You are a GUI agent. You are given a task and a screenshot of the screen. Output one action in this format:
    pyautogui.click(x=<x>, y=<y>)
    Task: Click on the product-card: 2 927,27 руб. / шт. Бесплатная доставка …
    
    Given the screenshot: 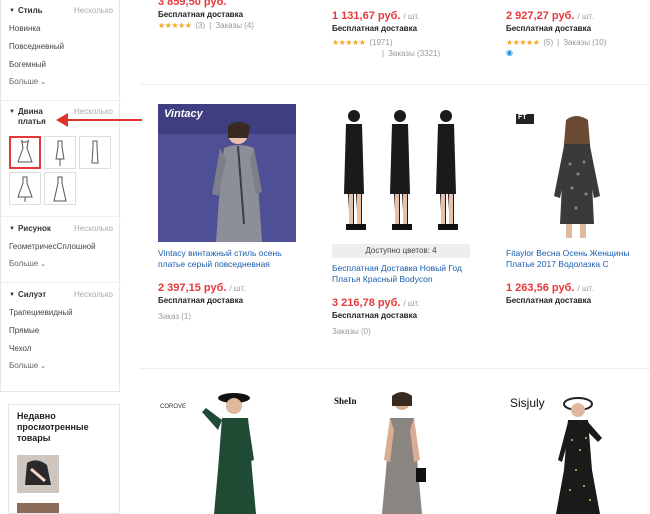 What is the action you would take?
    pyautogui.click(x=578, y=33)
    